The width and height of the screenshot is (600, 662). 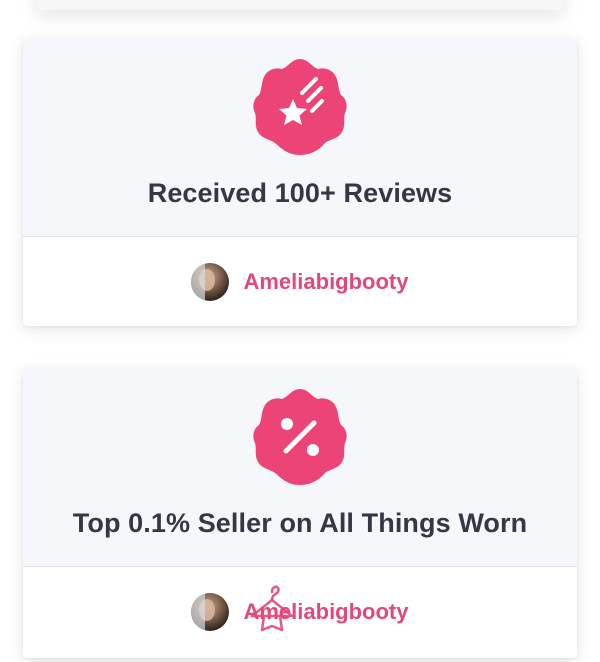 What do you see at coordinates (300, 523) in the screenshot?
I see `achievement-title: Top 0.1% Seller on All Things Worn` at bounding box center [300, 523].